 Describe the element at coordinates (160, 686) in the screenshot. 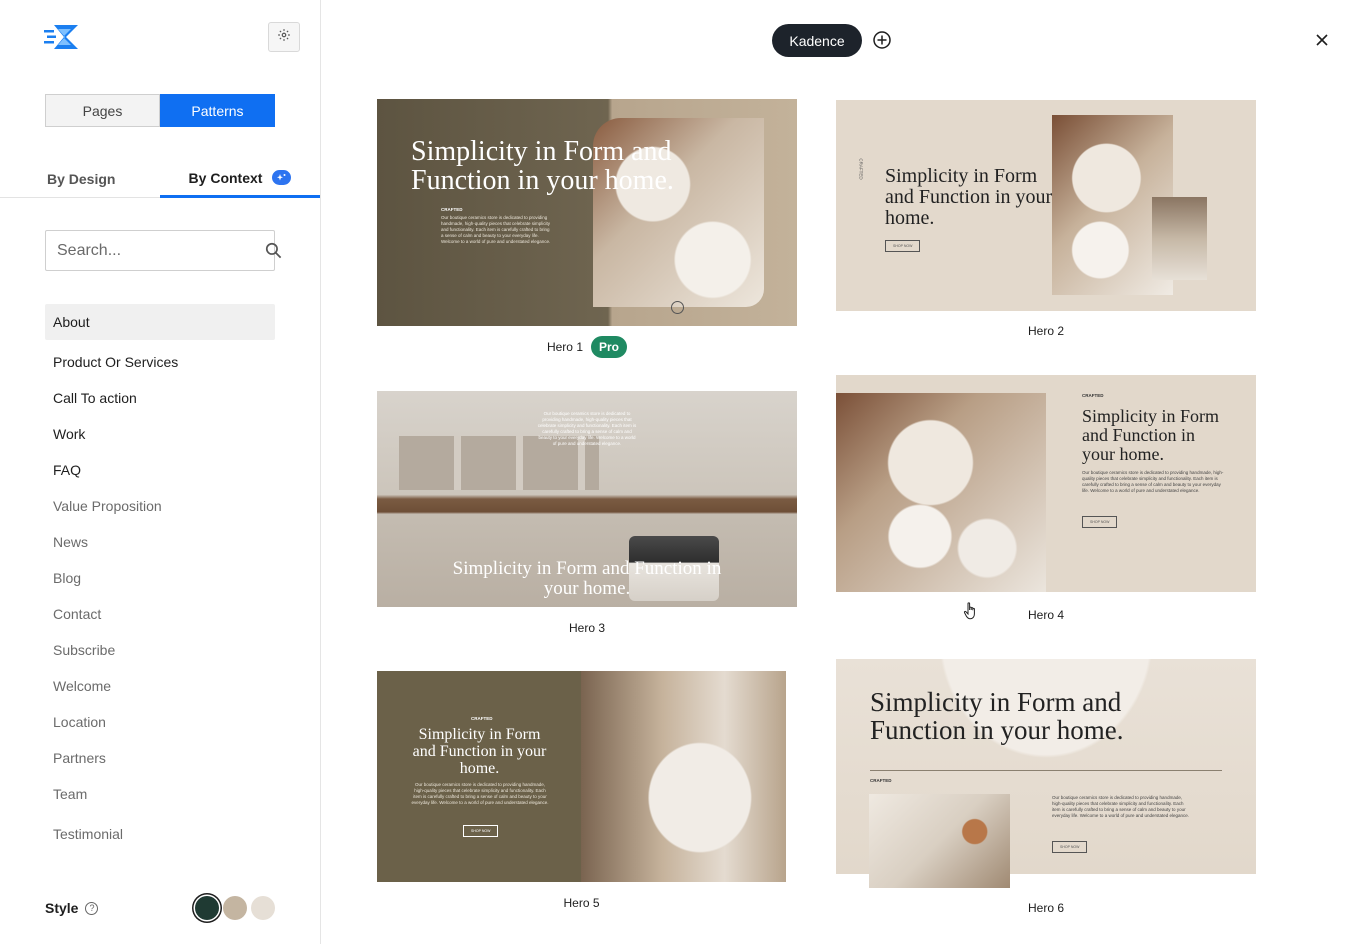

I see `category-welcome: Welcome` at that location.